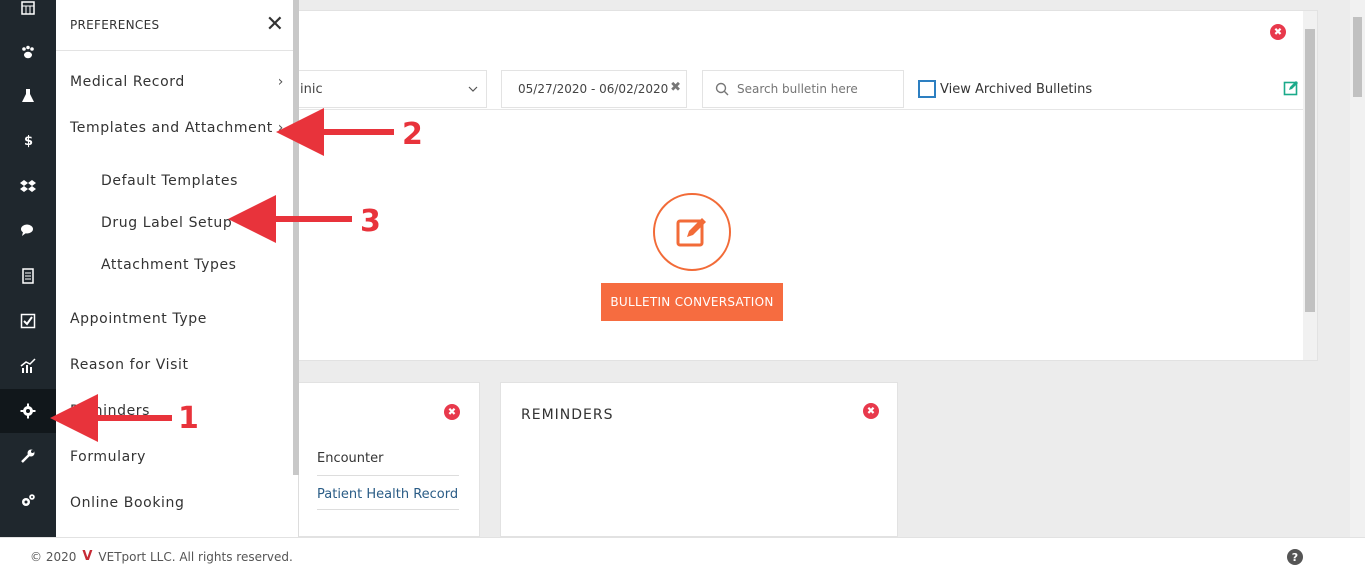 The image size is (1365, 576). I want to click on menu-item-templates-and-attachment: Templates and Attachment ›, so click(177, 128).